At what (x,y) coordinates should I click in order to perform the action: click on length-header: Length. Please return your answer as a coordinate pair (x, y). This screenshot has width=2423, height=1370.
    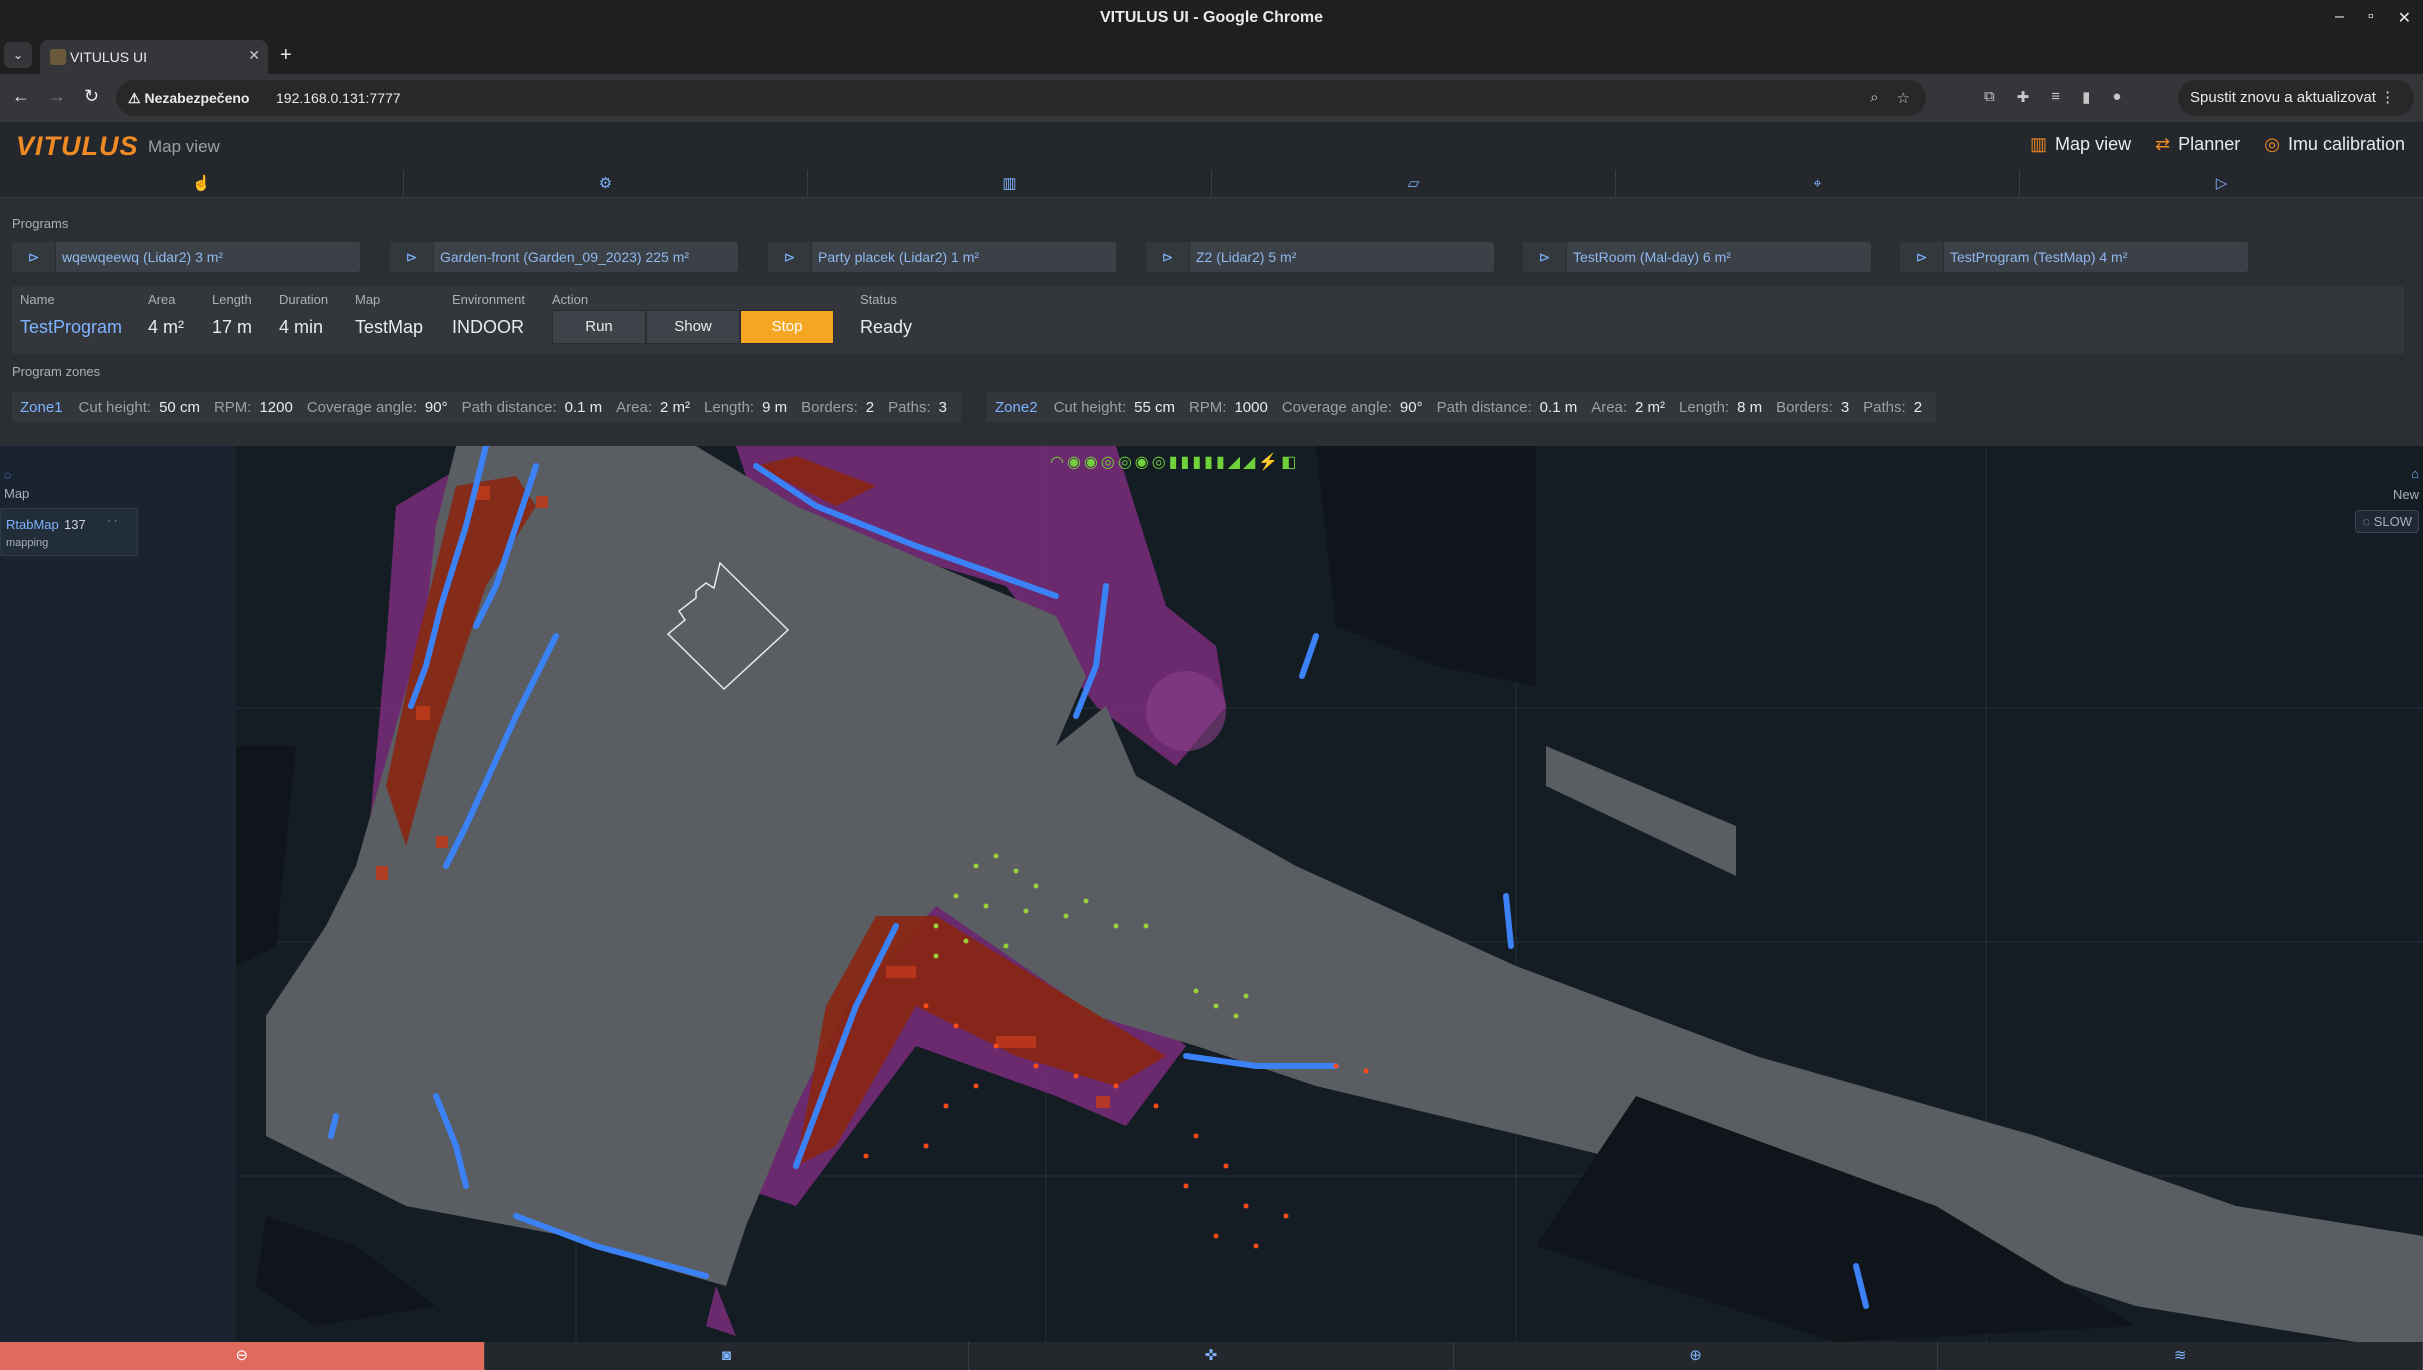
    Looking at the image, I should click on (232, 299).